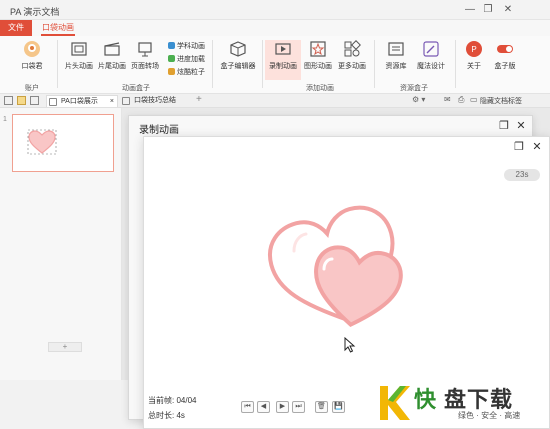 The width and height of the screenshot is (550, 429). I want to click on cool-particles-item: 炫酷粒子, so click(186, 73).